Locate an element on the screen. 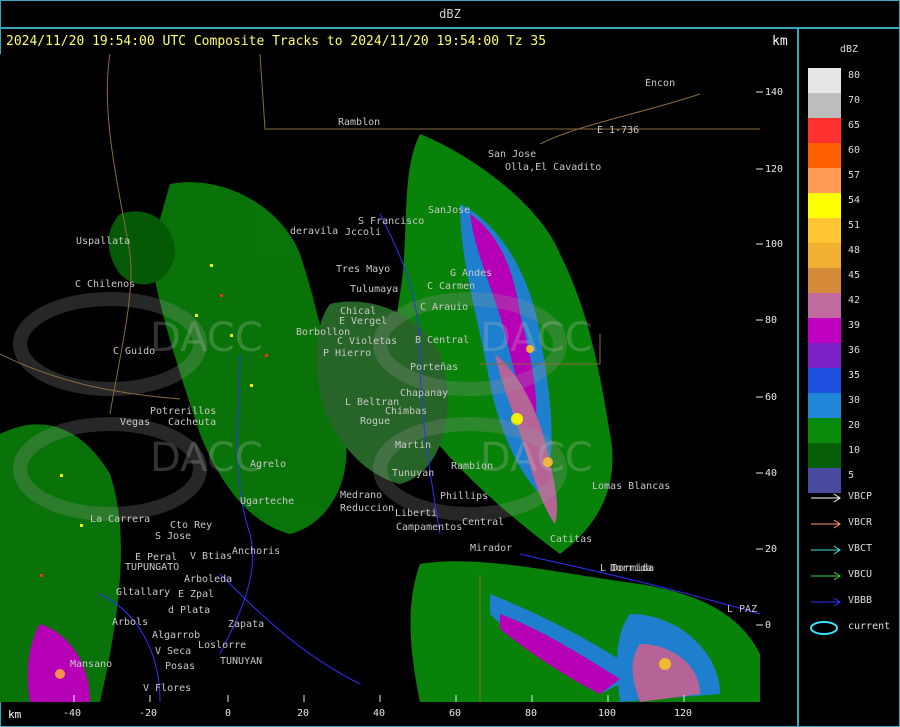 The width and height of the screenshot is (900, 727). place-label: Mansano is located at coordinates (91, 664).